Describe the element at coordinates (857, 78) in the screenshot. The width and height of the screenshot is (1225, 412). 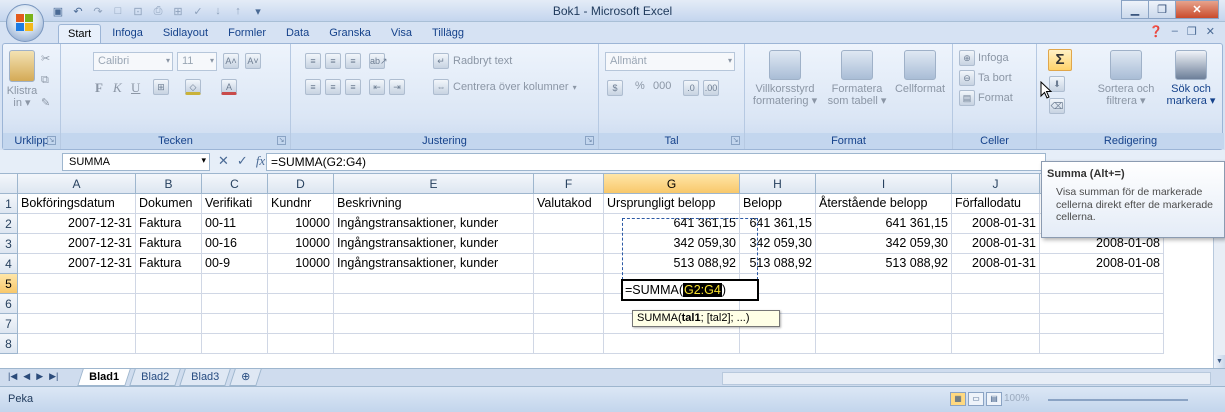
I see `format-as-table-button: Formatera som tabell ▾` at that location.